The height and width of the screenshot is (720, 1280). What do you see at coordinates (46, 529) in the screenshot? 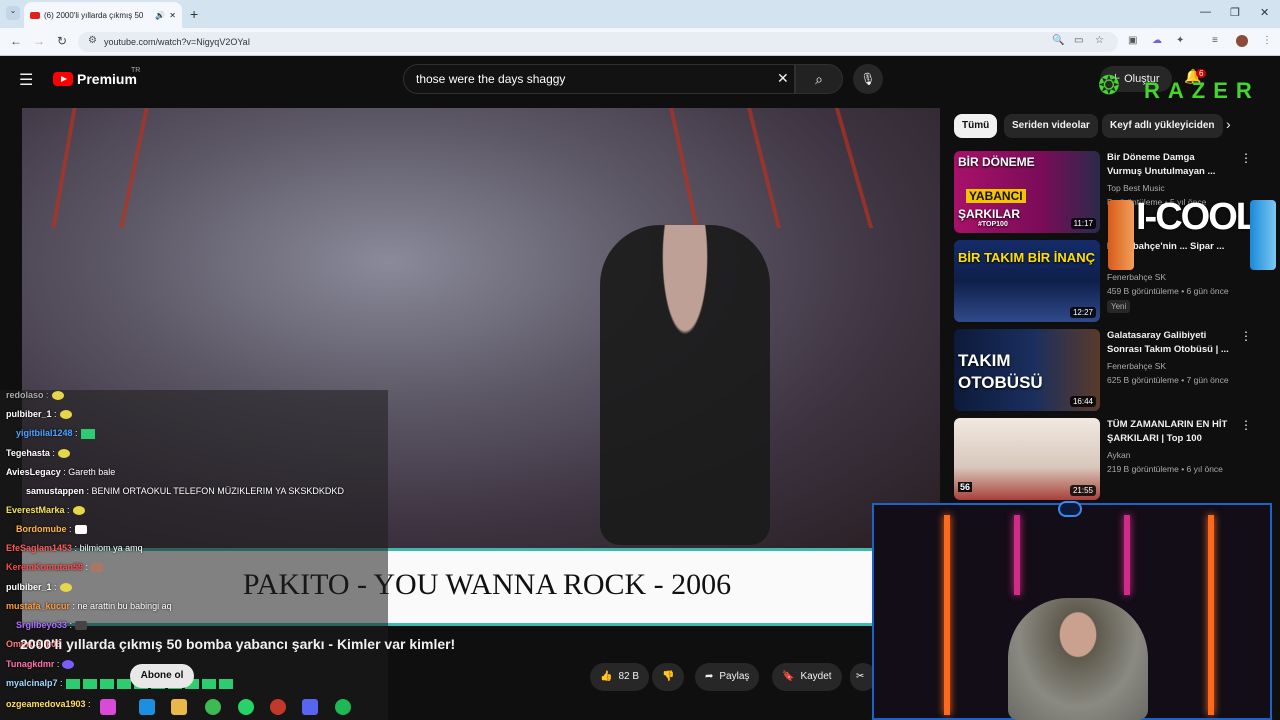
I see `chat-message: Bordomube :` at bounding box center [46, 529].